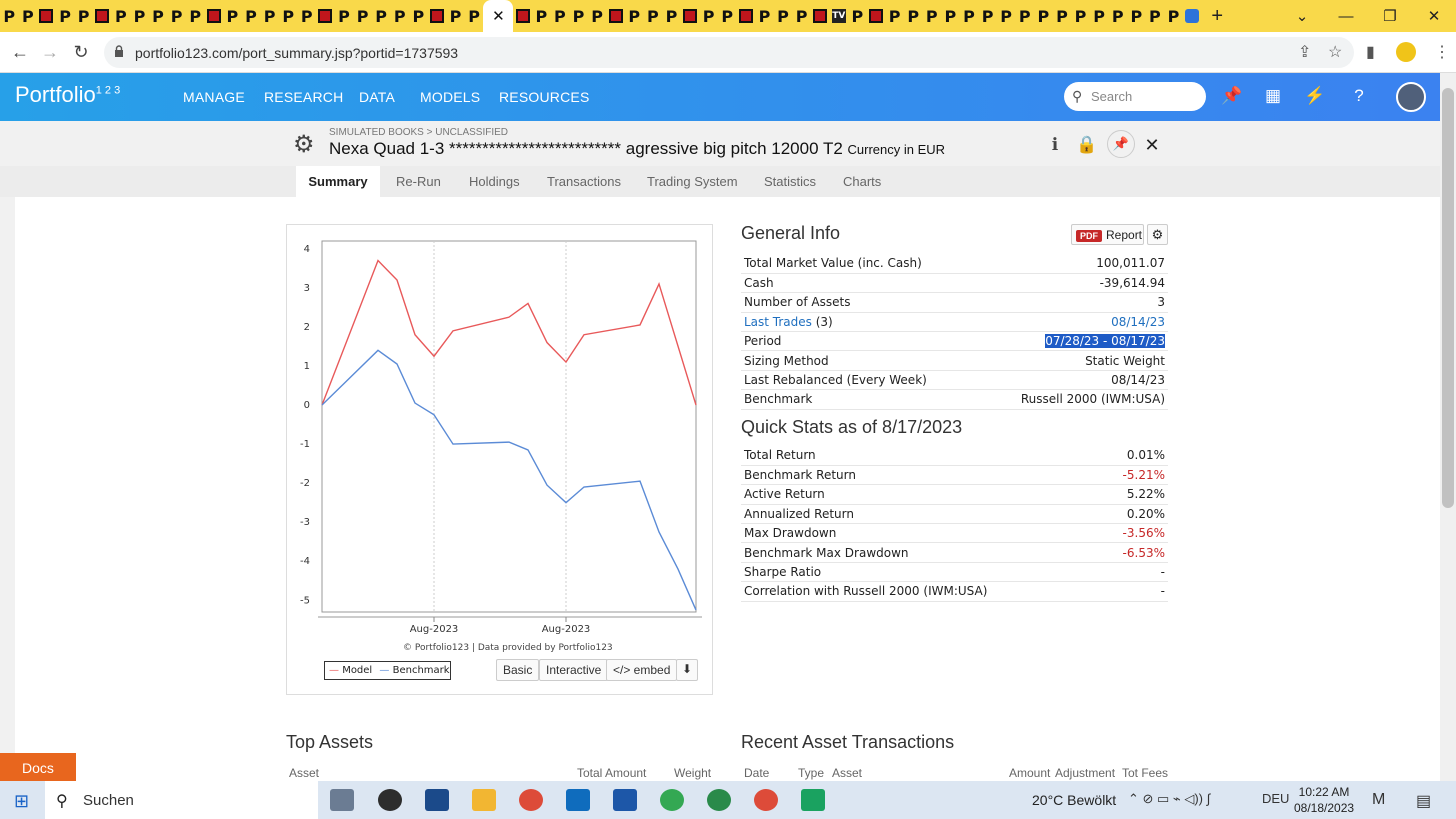 The width and height of the screenshot is (1456, 819). I want to click on whatsapp-icon, so click(390, 800).